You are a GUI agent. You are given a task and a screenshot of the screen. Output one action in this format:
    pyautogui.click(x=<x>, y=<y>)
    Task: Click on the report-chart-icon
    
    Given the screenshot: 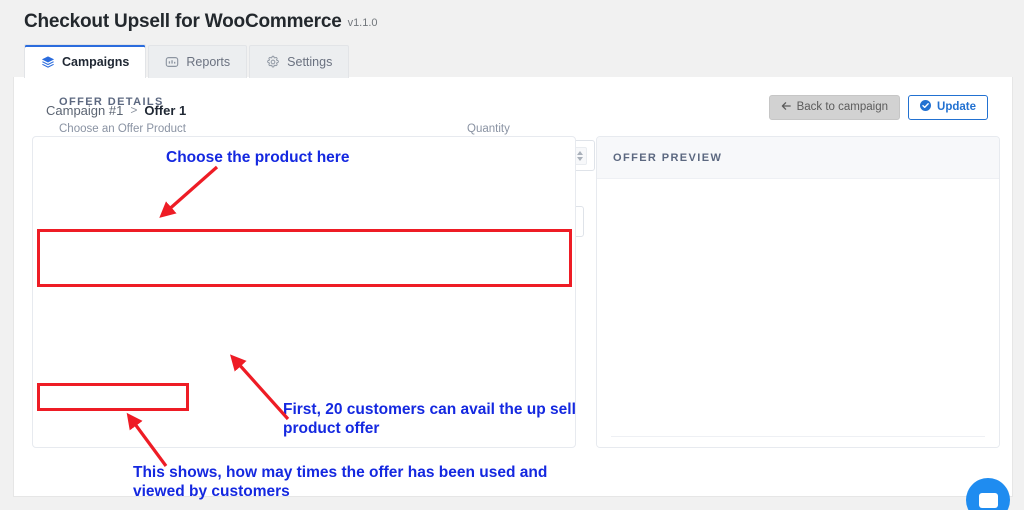 What is the action you would take?
    pyautogui.click(x=172, y=62)
    